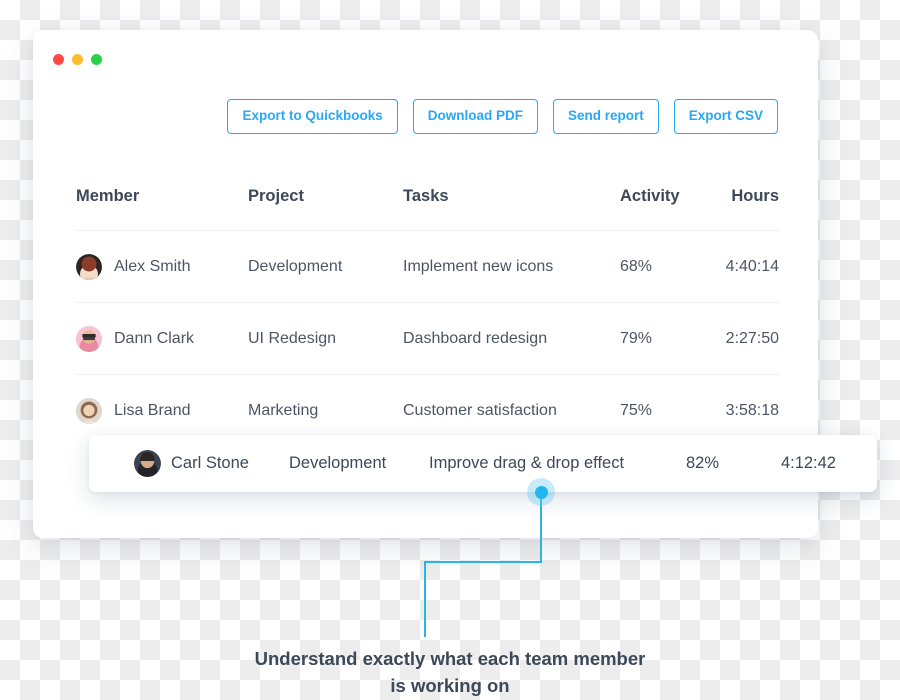 Image resolution: width=900 pixels, height=700 pixels. I want to click on download-pdf-button: Download PDF, so click(475, 116).